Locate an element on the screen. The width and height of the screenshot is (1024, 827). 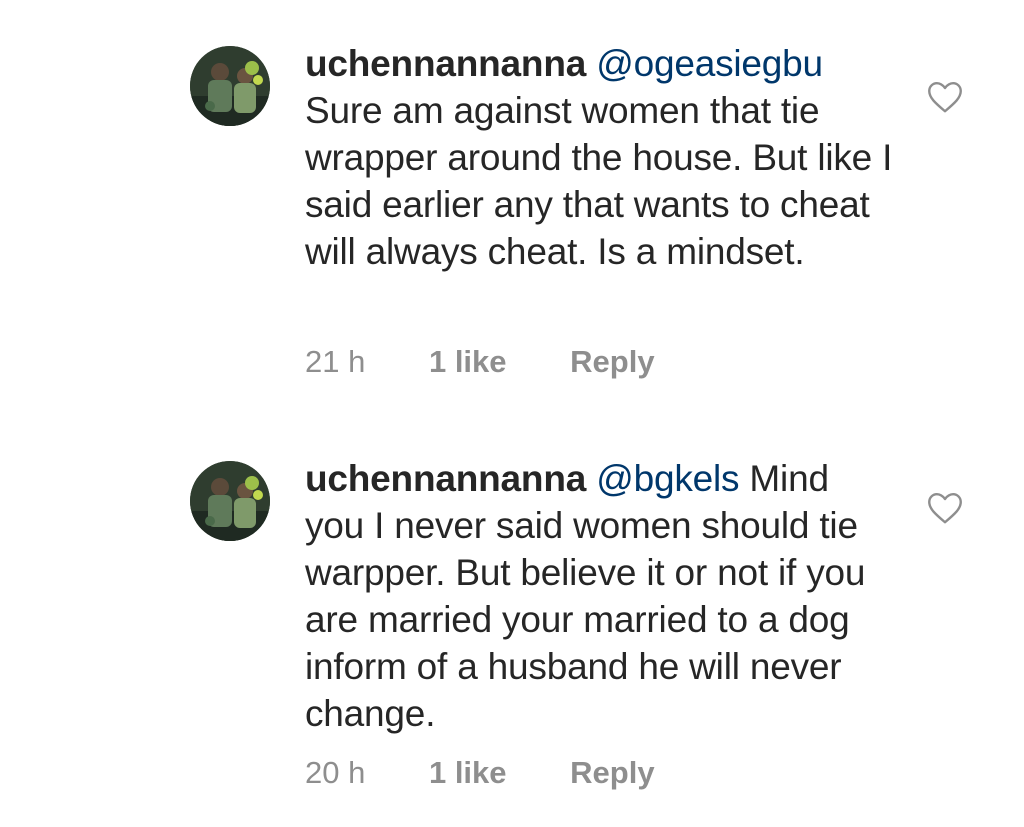
comment-mention: @bgkels is located at coordinates (667, 478).